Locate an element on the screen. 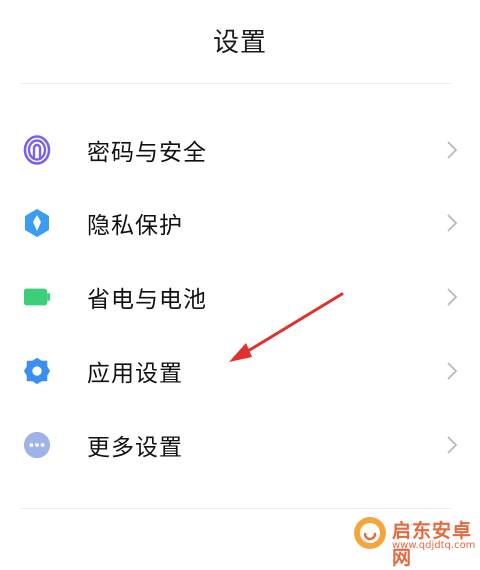  settings-item-label: 密码与安全 is located at coordinates (147, 153).